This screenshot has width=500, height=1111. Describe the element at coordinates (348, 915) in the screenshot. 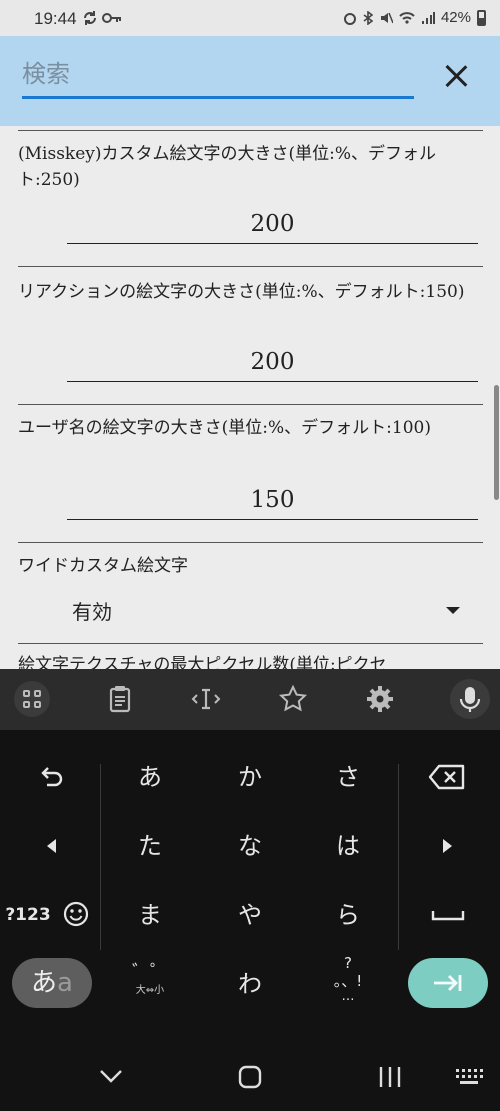

I see `key-ra: ら` at that location.